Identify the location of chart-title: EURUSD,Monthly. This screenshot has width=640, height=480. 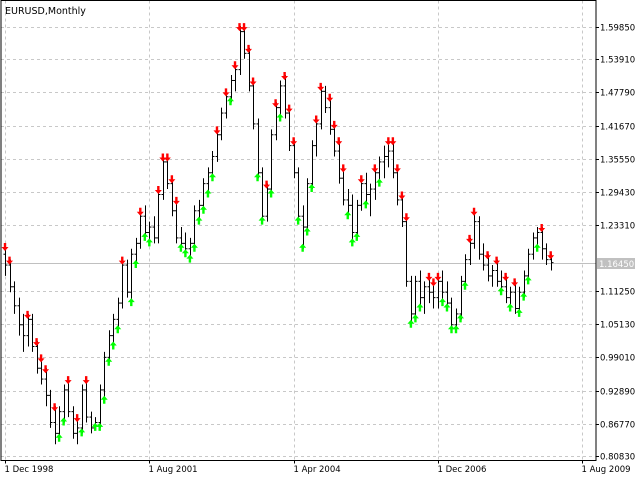
(45, 11).